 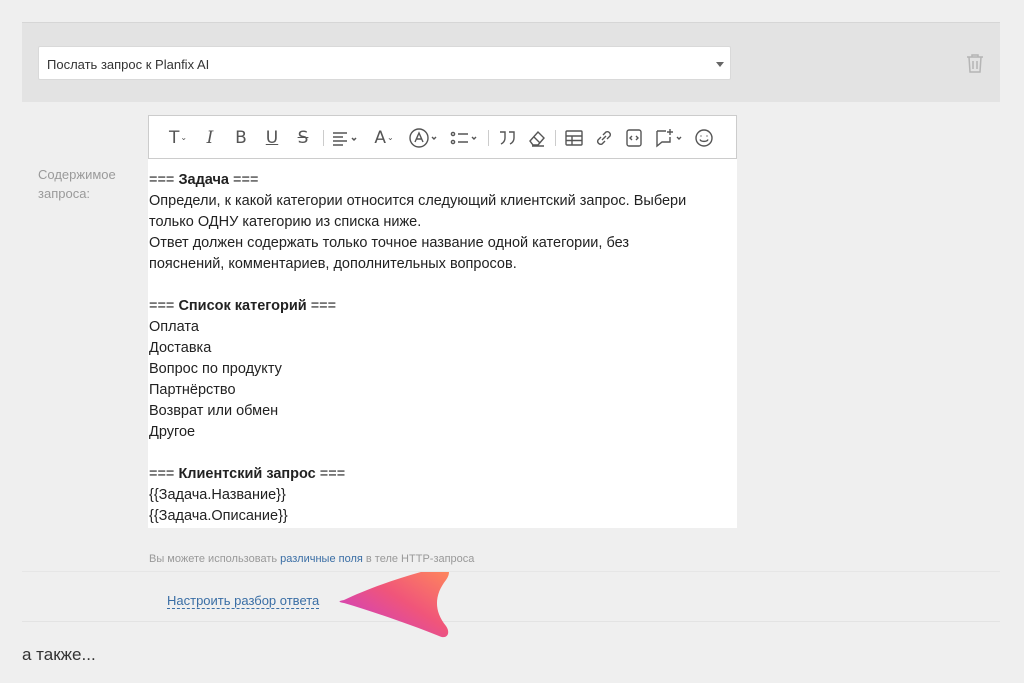 I want to click on pointer-arrow-icon, so click(x=394, y=605).